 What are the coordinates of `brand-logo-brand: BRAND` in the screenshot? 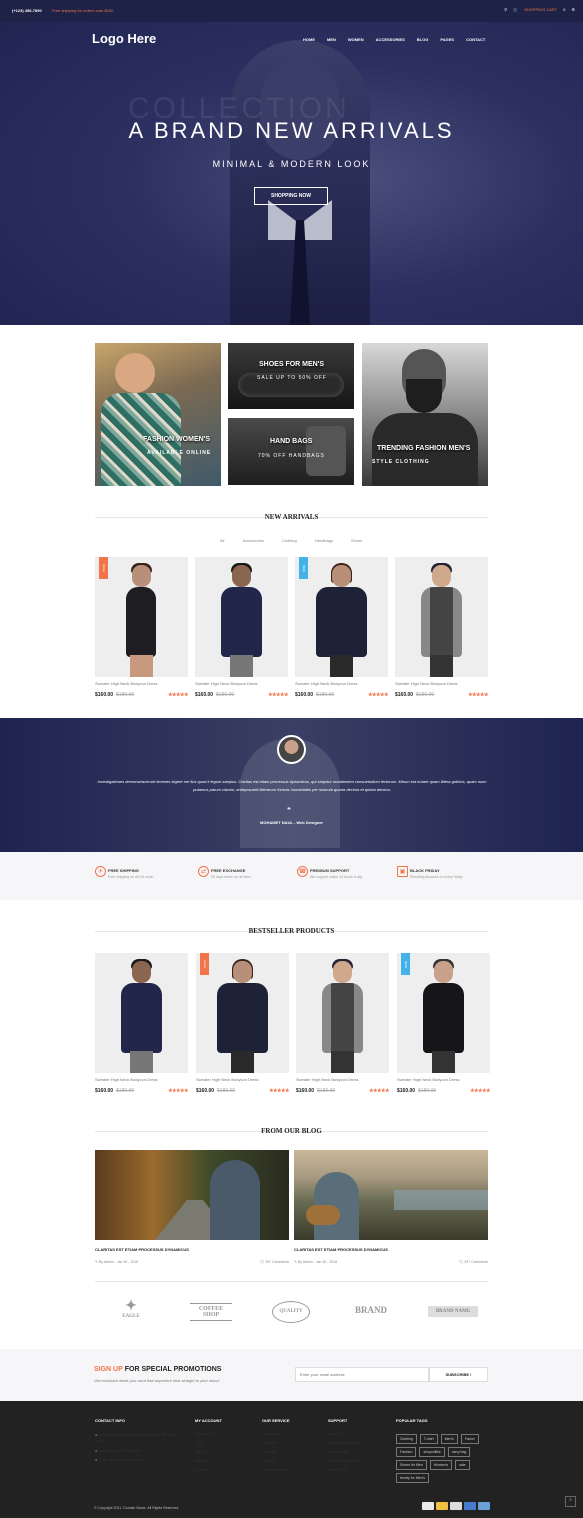 It's located at (371, 1310).